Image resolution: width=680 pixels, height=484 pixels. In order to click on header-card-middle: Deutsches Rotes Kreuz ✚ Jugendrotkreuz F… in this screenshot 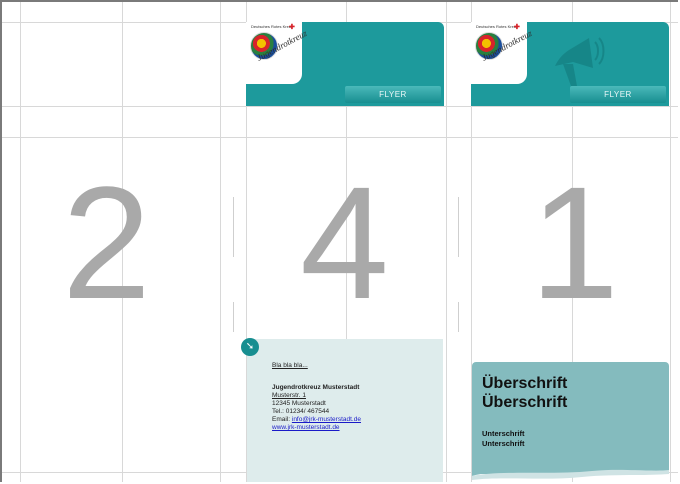, I will do `click(345, 64)`.